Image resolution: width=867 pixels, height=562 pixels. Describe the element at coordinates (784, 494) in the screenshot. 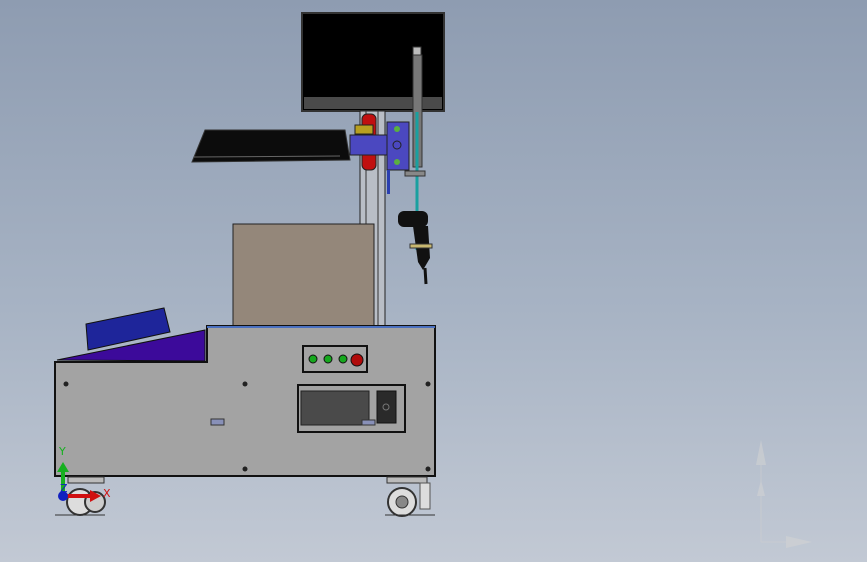

I see `reference-axes-icon` at that location.